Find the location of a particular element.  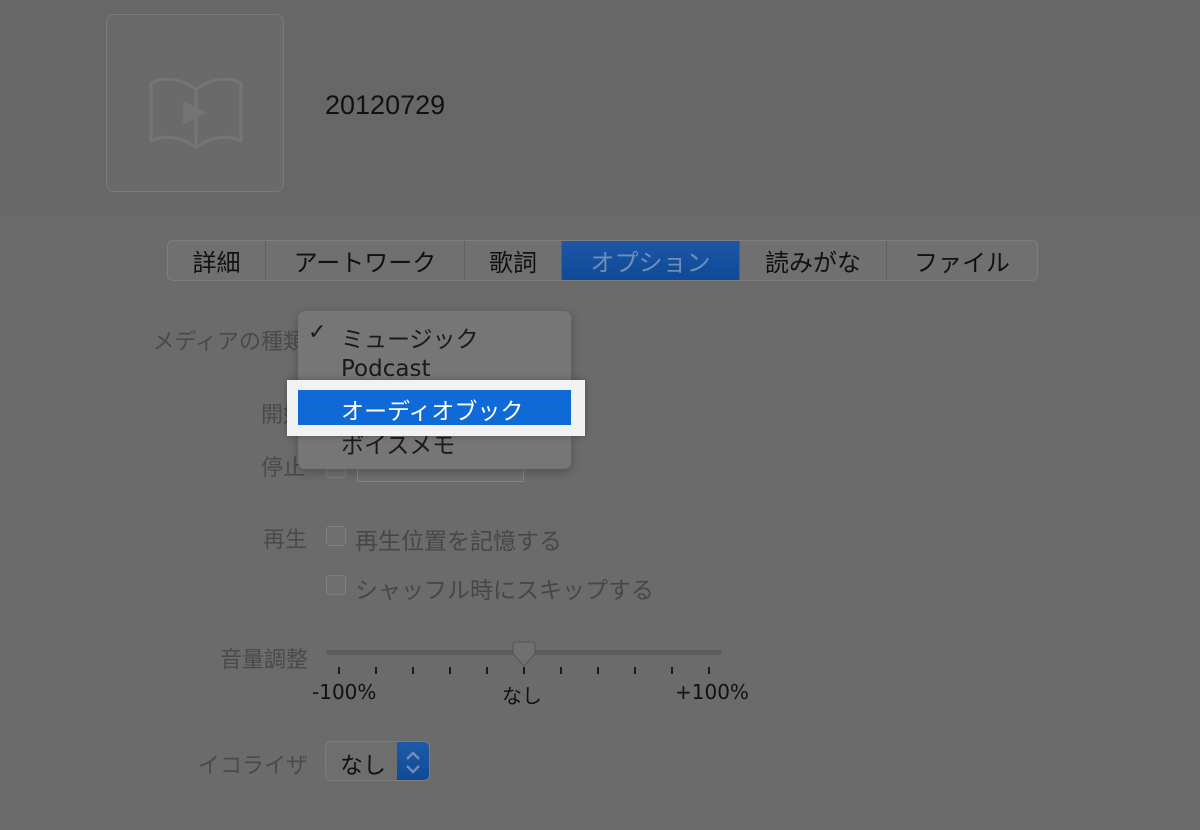

equalizer-label: イコライザ is located at coordinates (252, 766).